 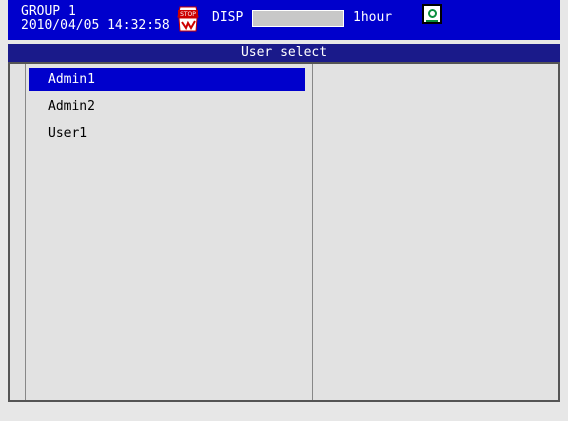 What do you see at coordinates (167, 133) in the screenshot?
I see `user-list-item: User1` at bounding box center [167, 133].